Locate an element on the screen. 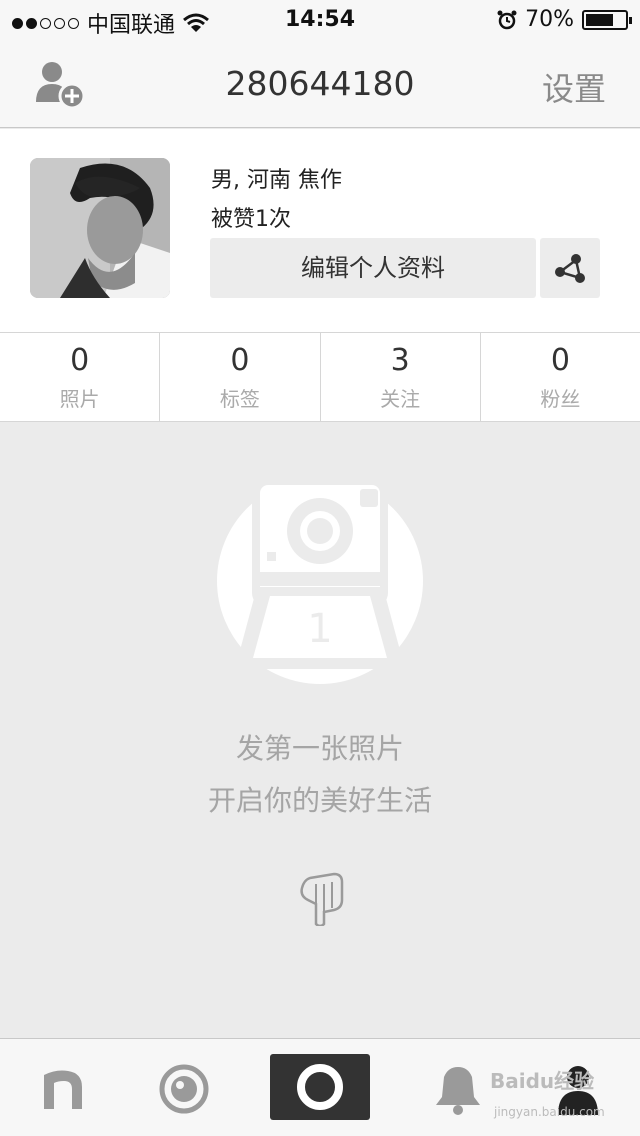 The height and width of the screenshot is (1136, 640). watermark: Baidu经验 jingyan.baidu.com is located at coordinates (560, 1098).